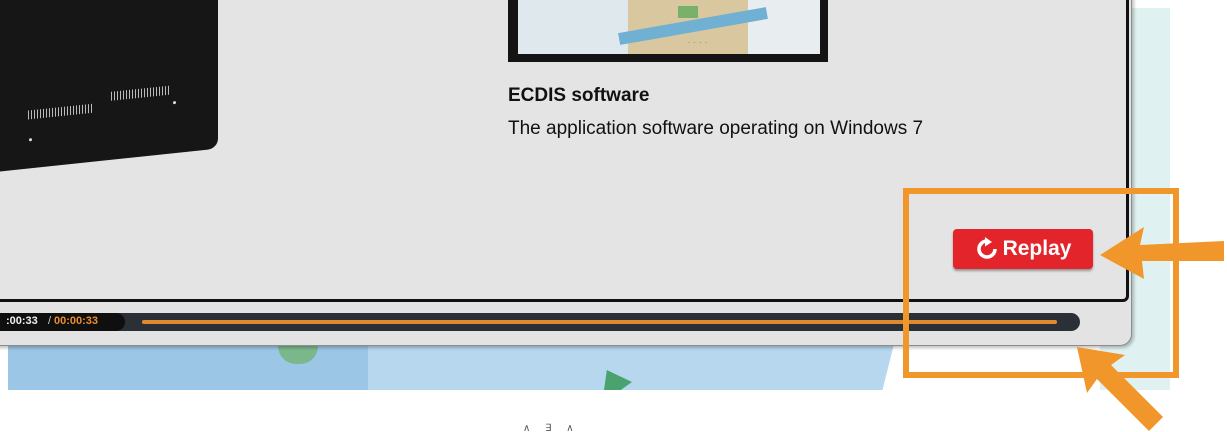 Image resolution: width=1227 pixels, height=432 pixels. I want to click on total-time: 00:00:33, so click(76, 321).